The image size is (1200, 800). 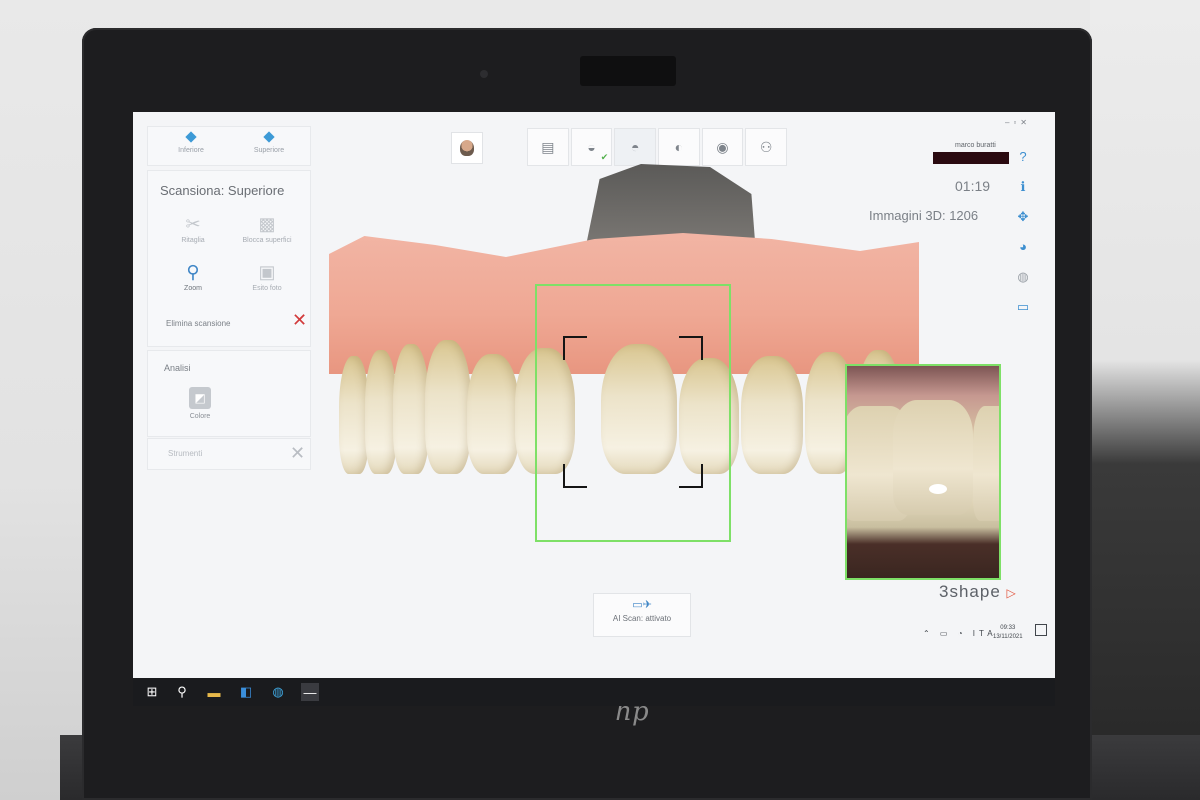 What do you see at coordinates (200, 398) in the screenshot?
I see `shade-icon: ◩` at bounding box center [200, 398].